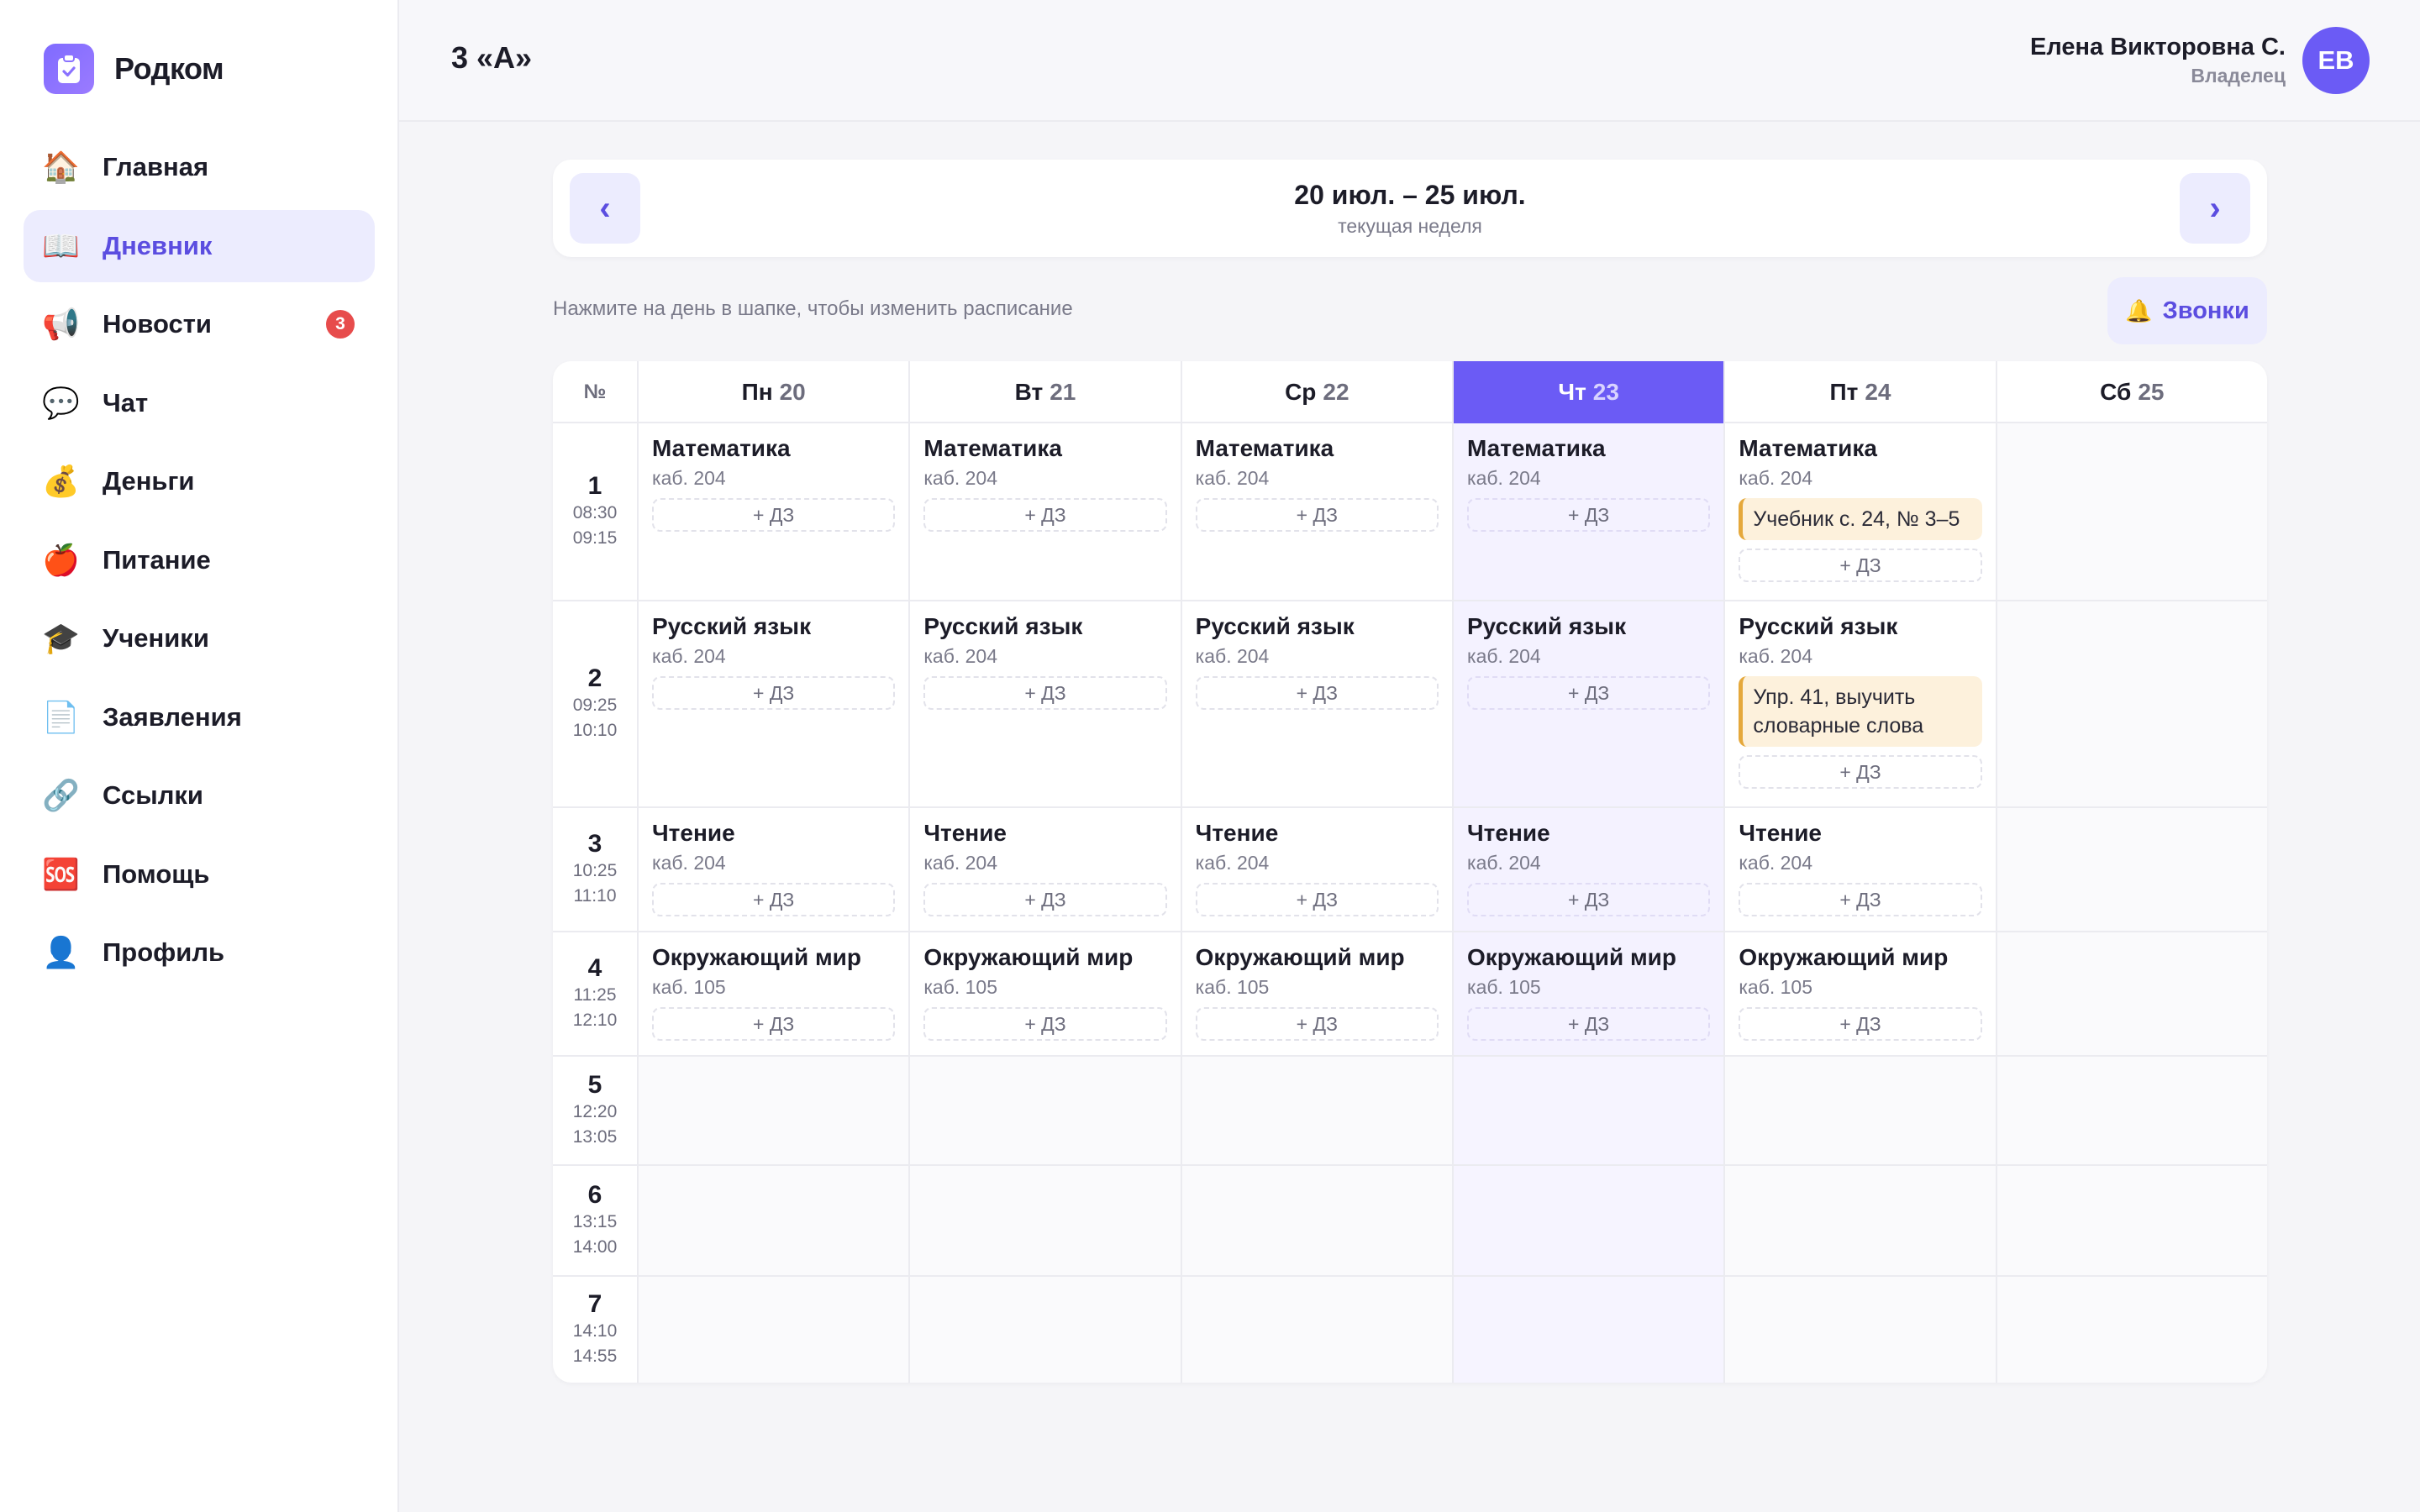  What do you see at coordinates (199, 167) in the screenshot?
I see `sidebar-item: 🏠 Главная` at bounding box center [199, 167].